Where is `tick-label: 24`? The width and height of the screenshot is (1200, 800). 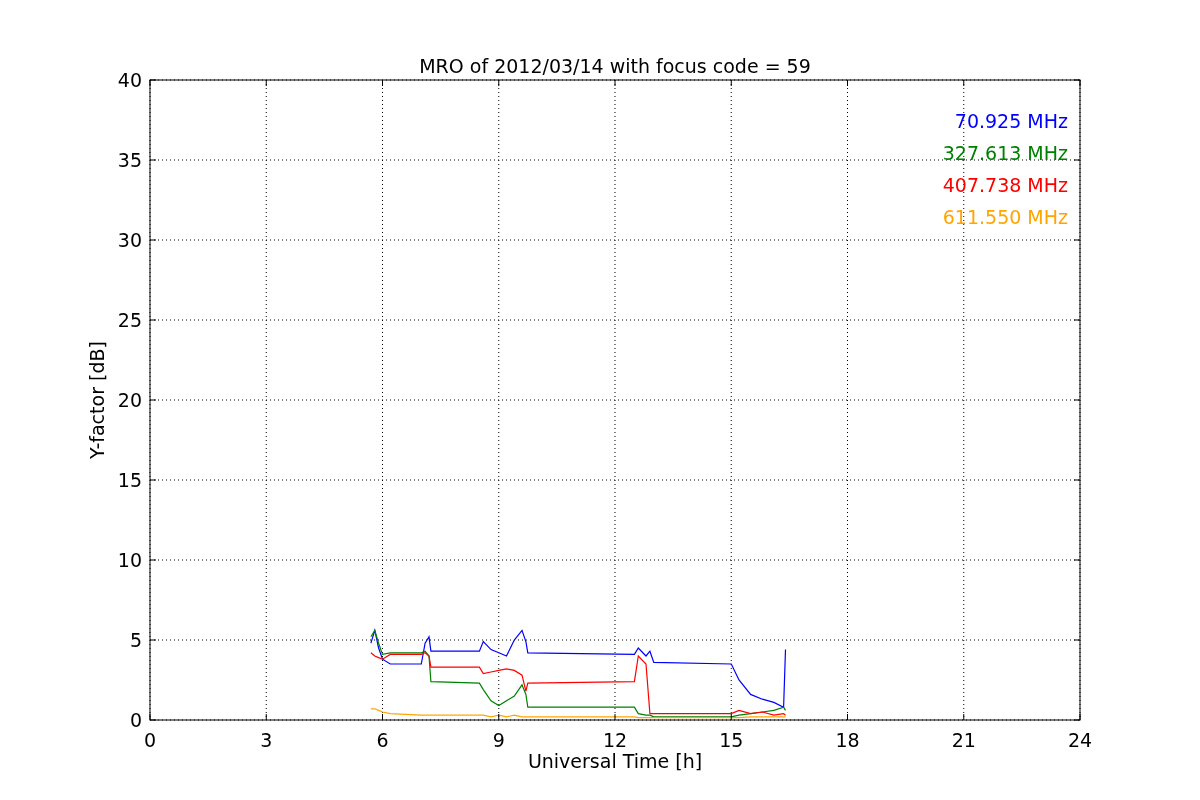
tick-label: 24 is located at coordinates (1080, 740).